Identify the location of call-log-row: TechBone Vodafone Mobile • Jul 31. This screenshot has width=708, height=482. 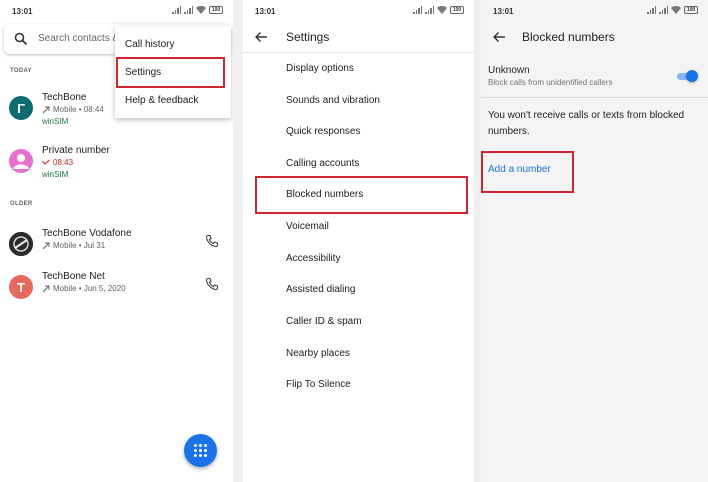
(116, 248).